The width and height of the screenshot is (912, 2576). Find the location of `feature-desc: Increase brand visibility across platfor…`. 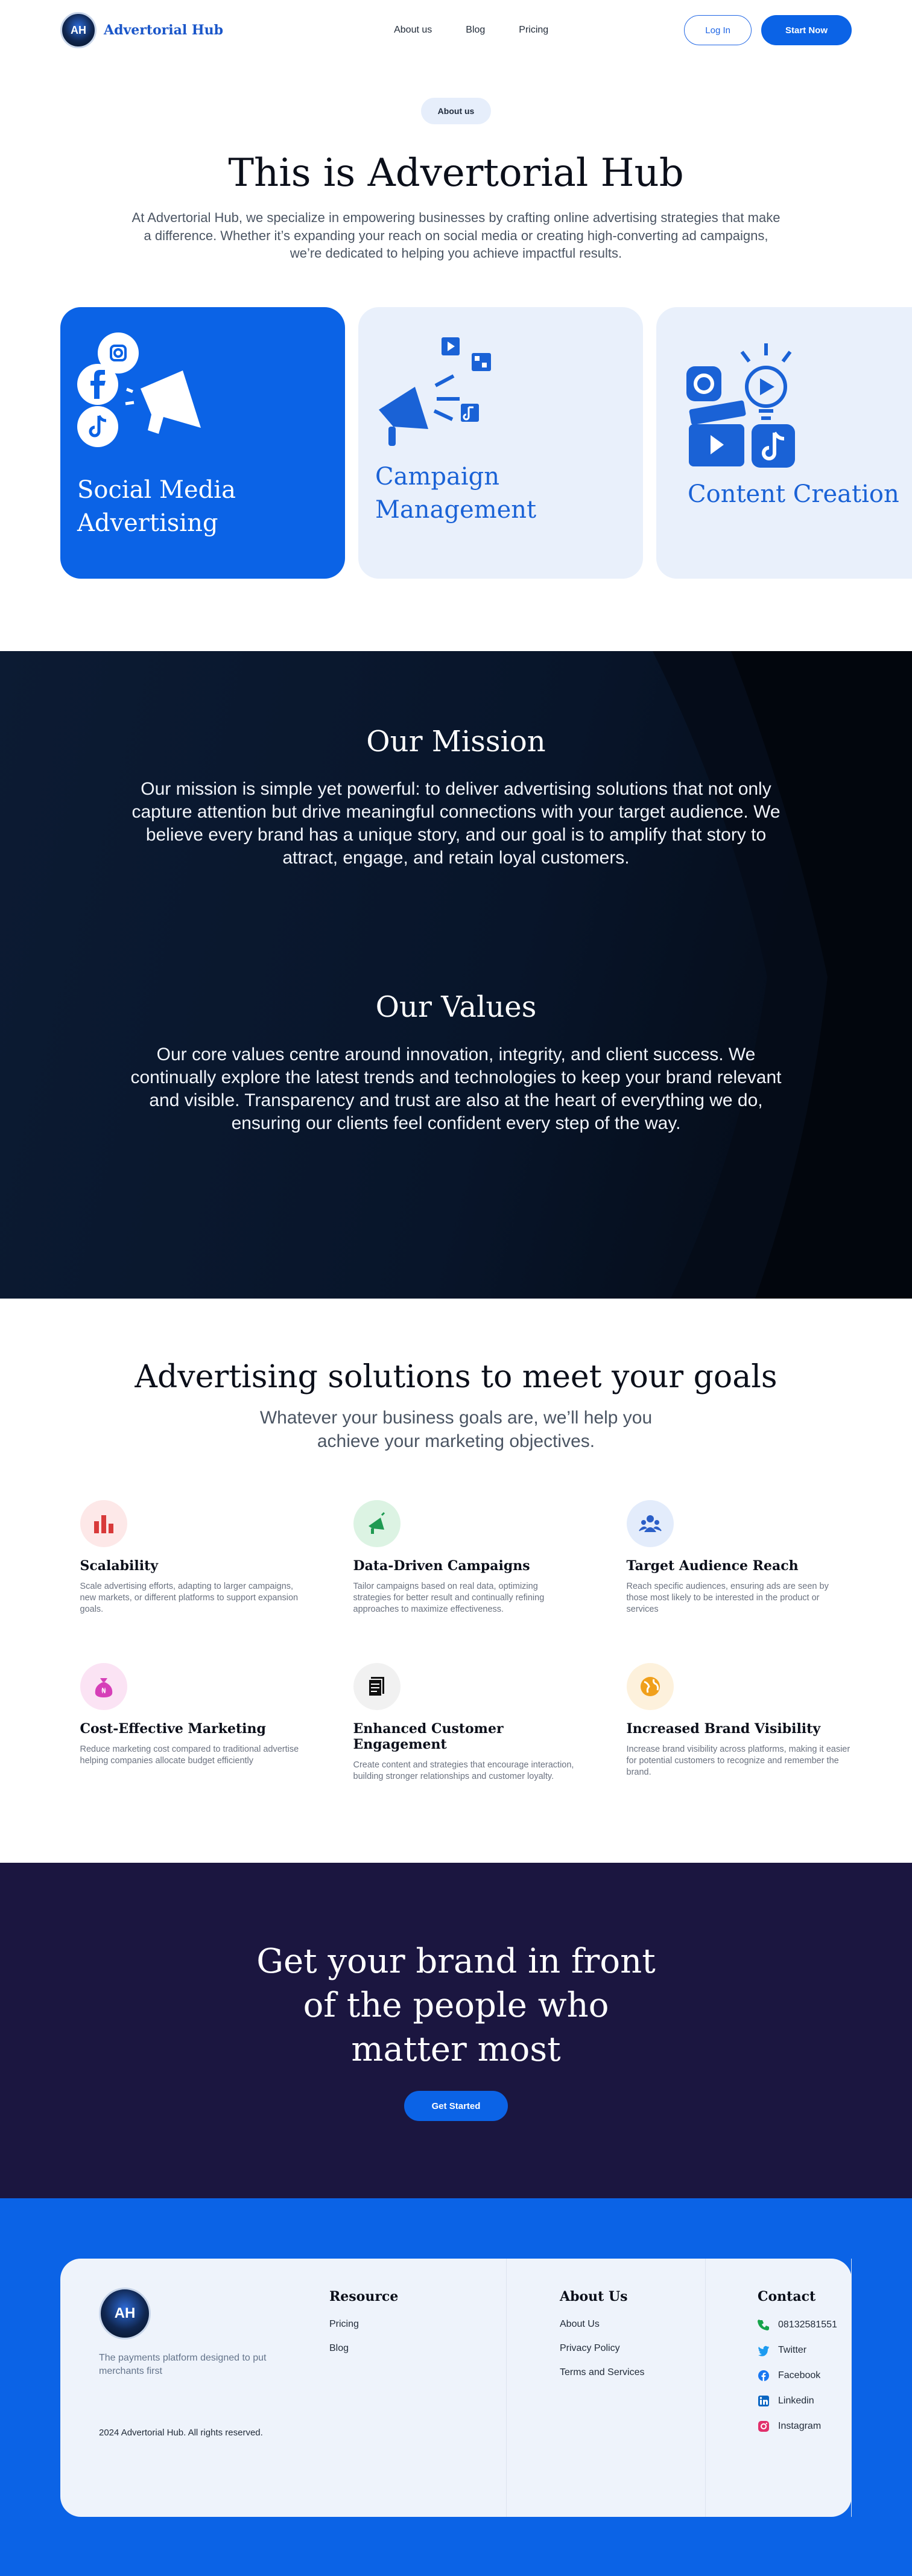

feature-desc: Increase brand visibility across platfor… is located at coordinates (738, 1761).